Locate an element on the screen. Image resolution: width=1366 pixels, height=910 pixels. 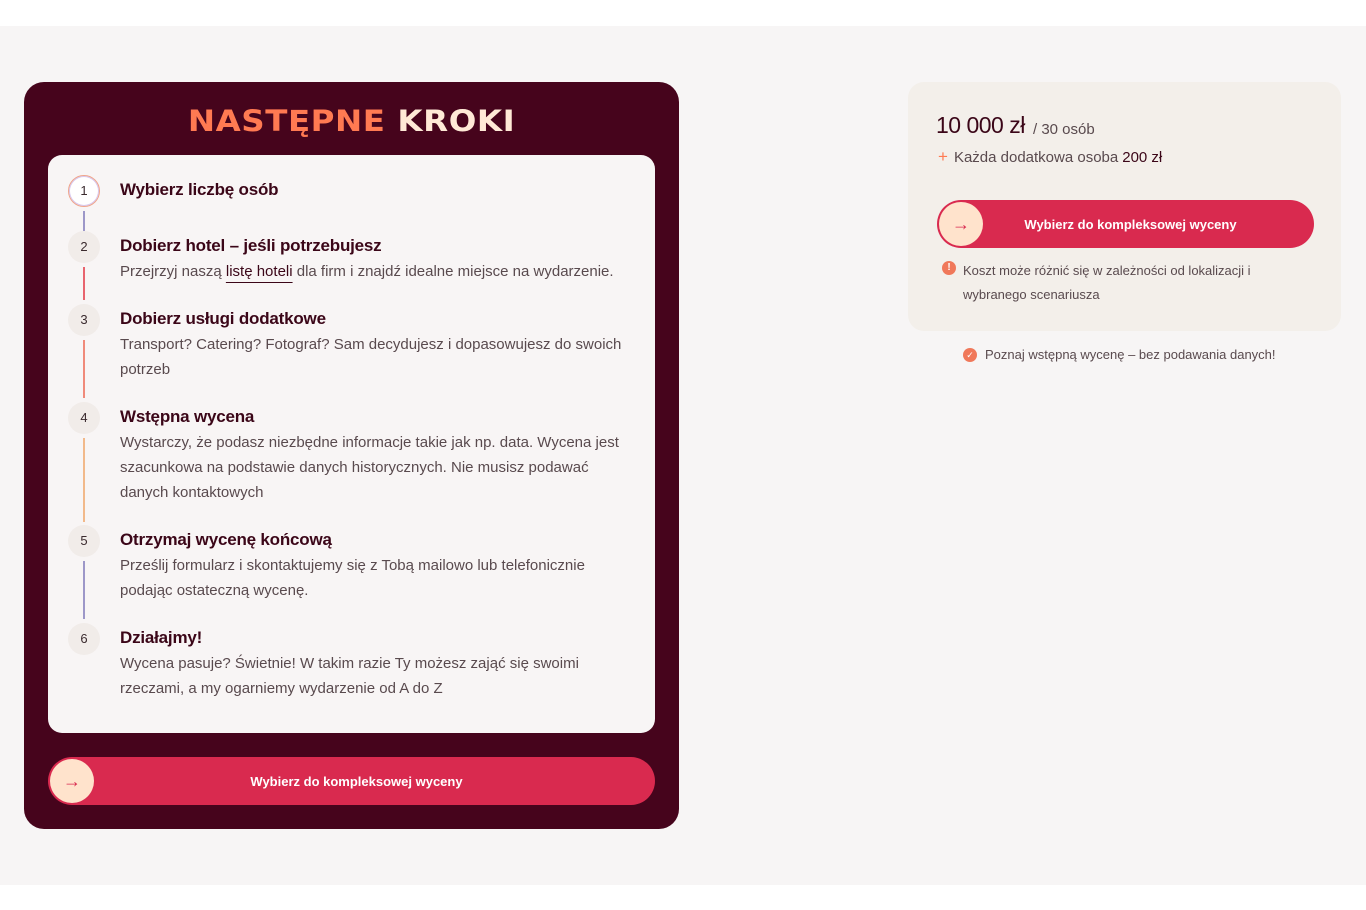
step-number: 5 is located at coordinates (84, 541).